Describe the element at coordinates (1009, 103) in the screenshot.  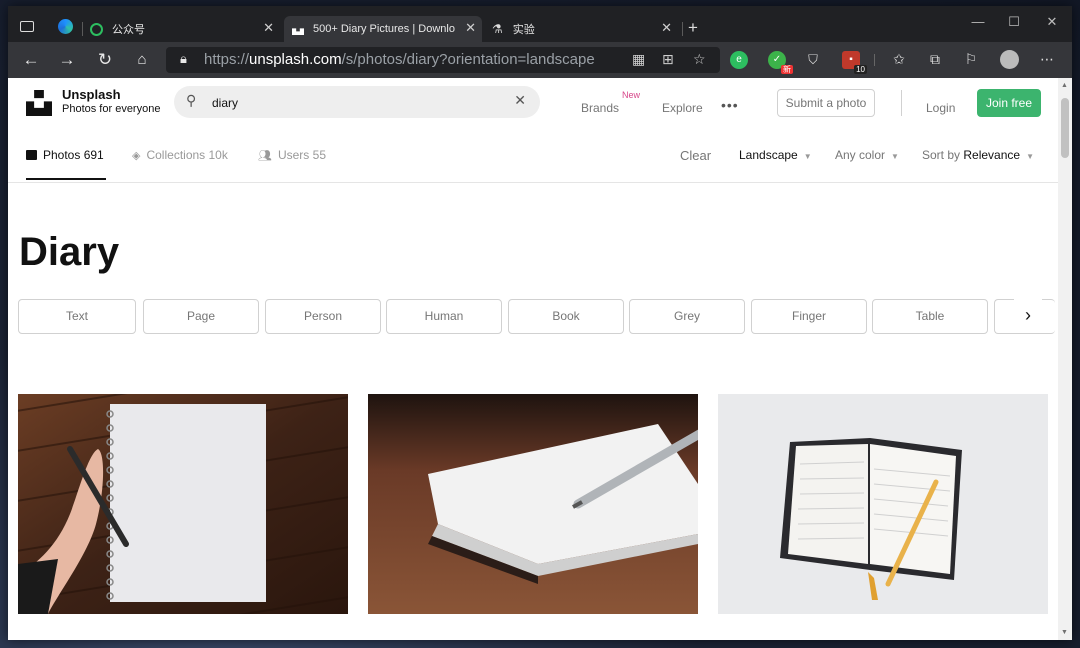
I see `join-free-button: Join free` at that location.